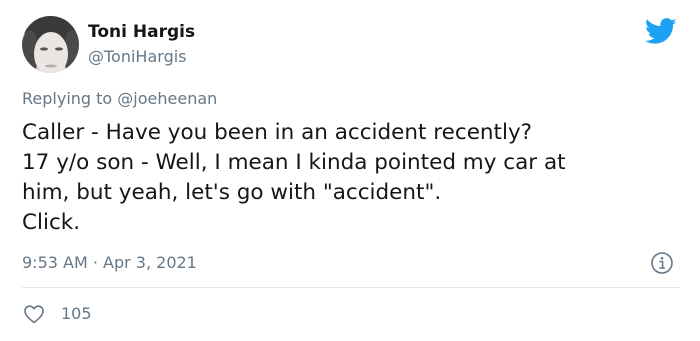 Image resolution: width=700 pixels, height=341 pixels. I want to click on tweet-timestamp: 9:53 AM · Apr 3, 2021, so click(109, 262).